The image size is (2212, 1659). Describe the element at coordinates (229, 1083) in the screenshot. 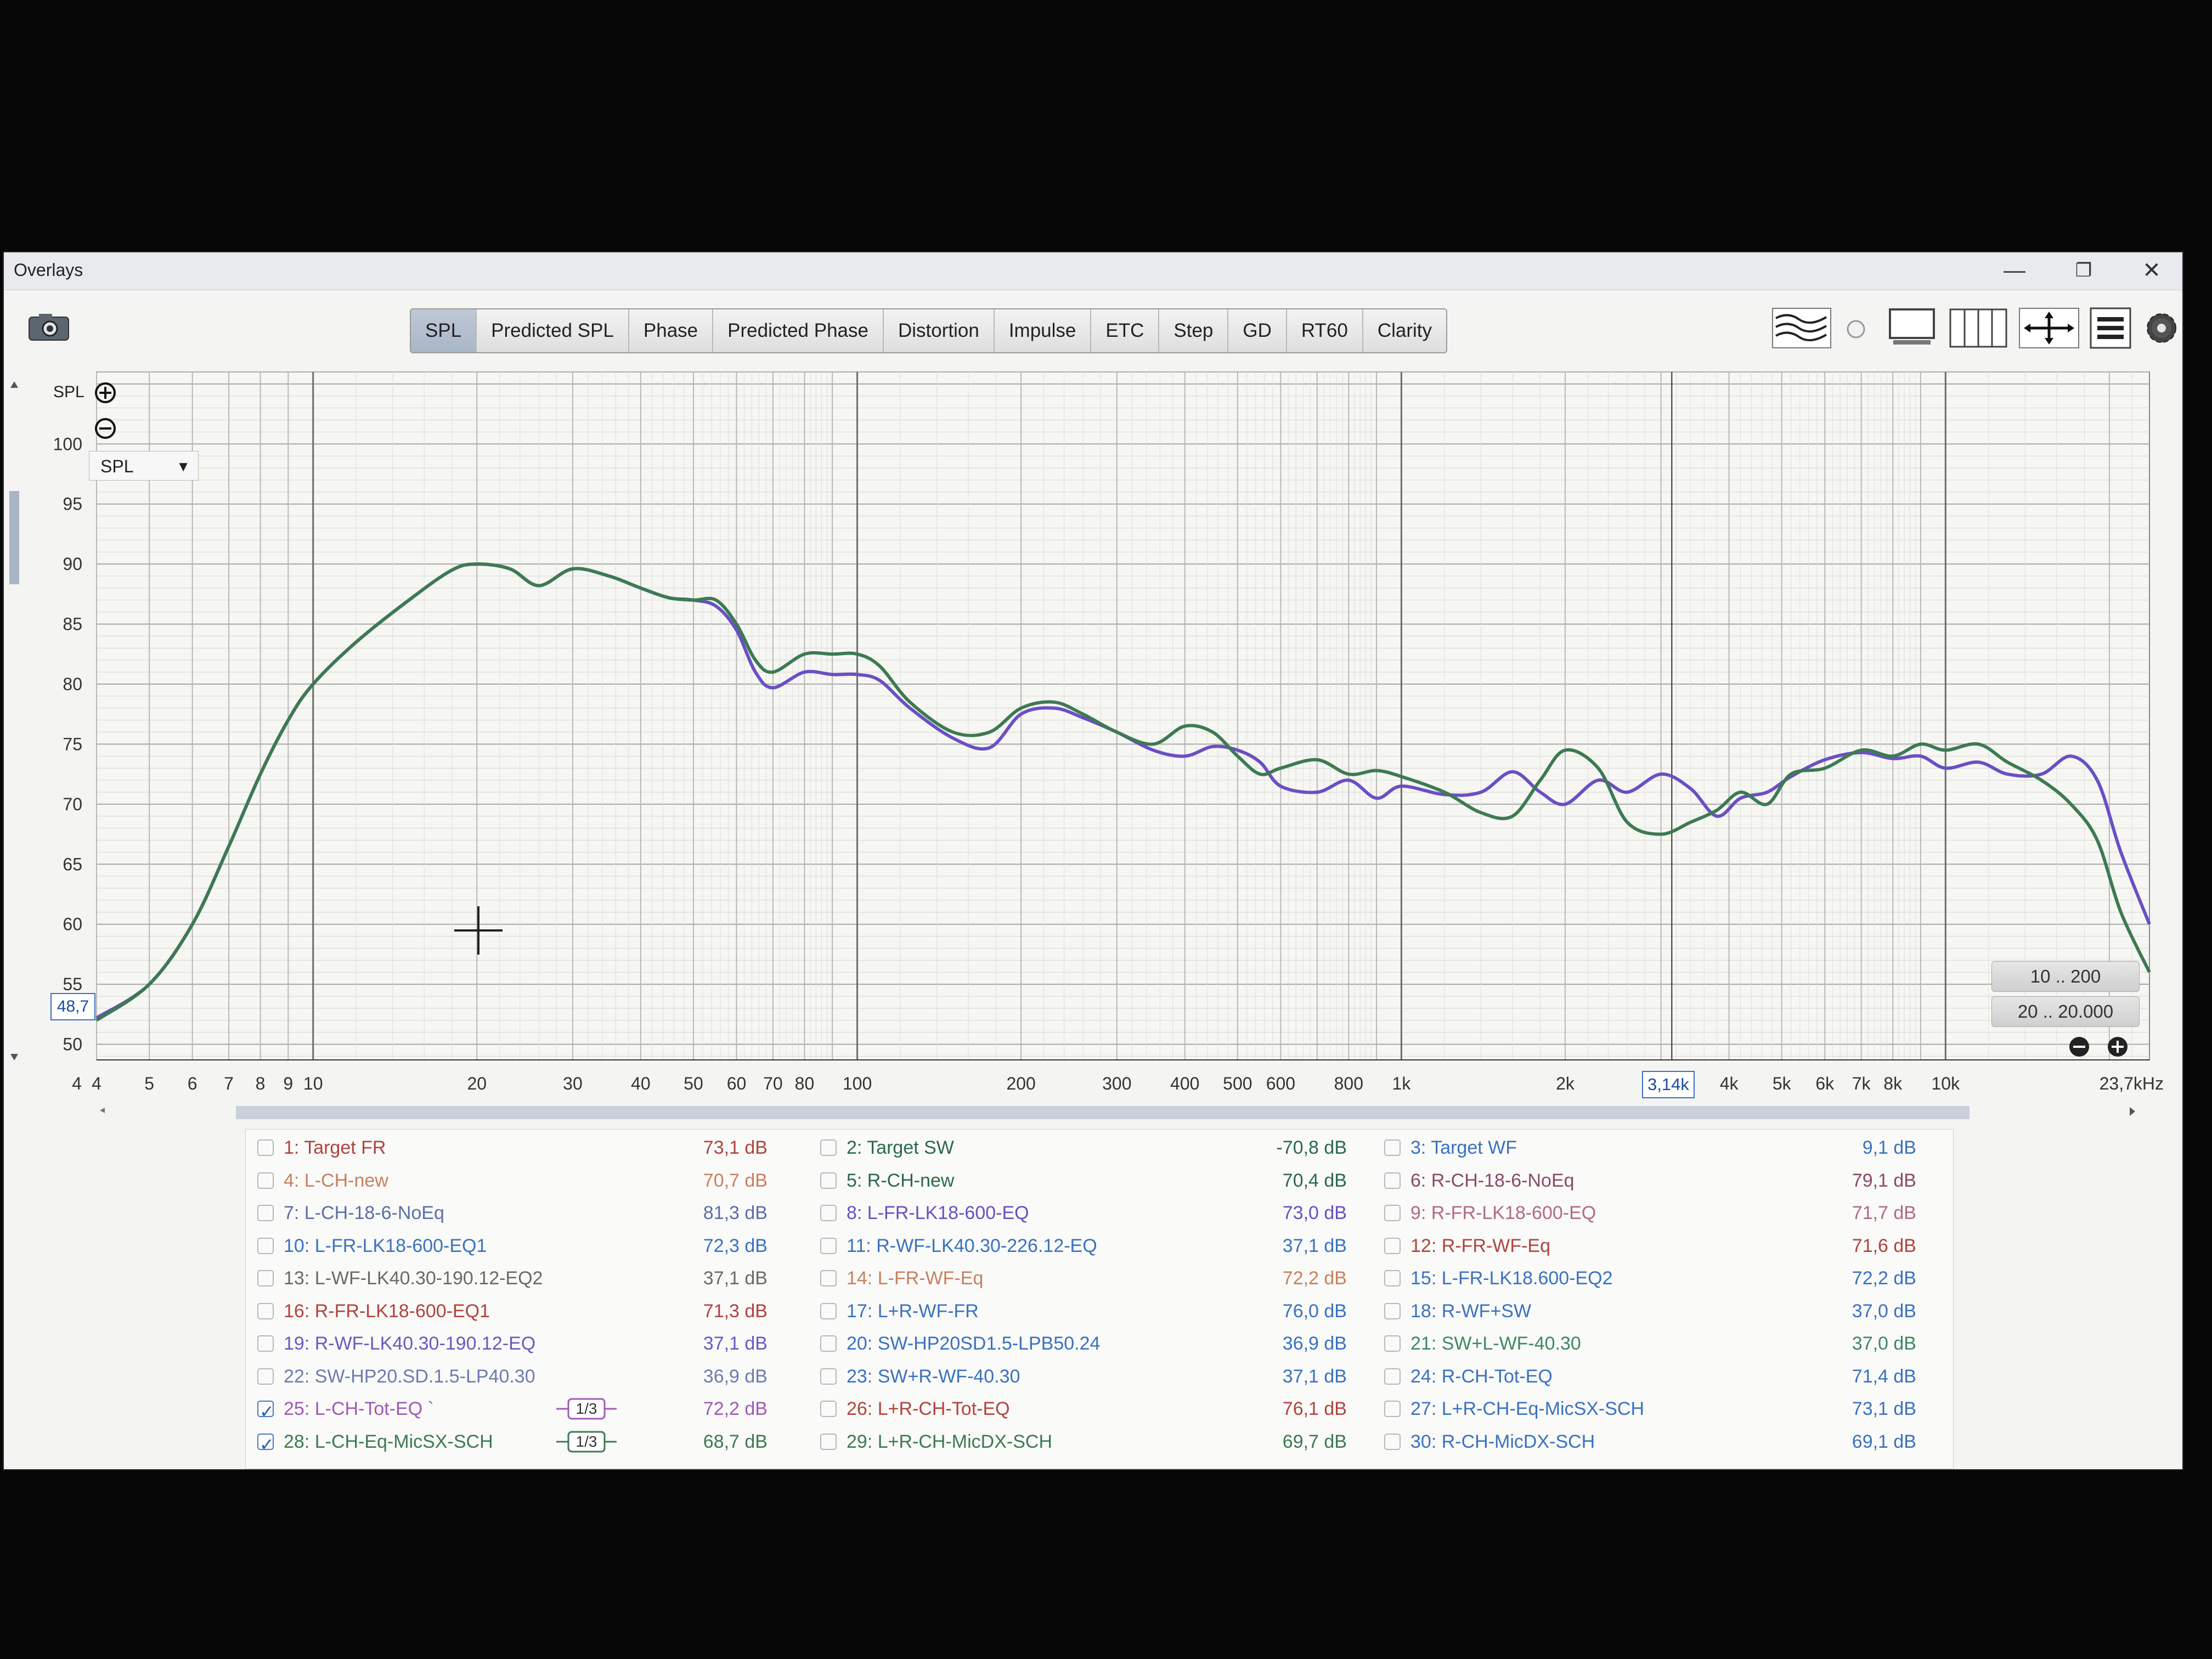

I see `x-tick-label: 7` at that location.